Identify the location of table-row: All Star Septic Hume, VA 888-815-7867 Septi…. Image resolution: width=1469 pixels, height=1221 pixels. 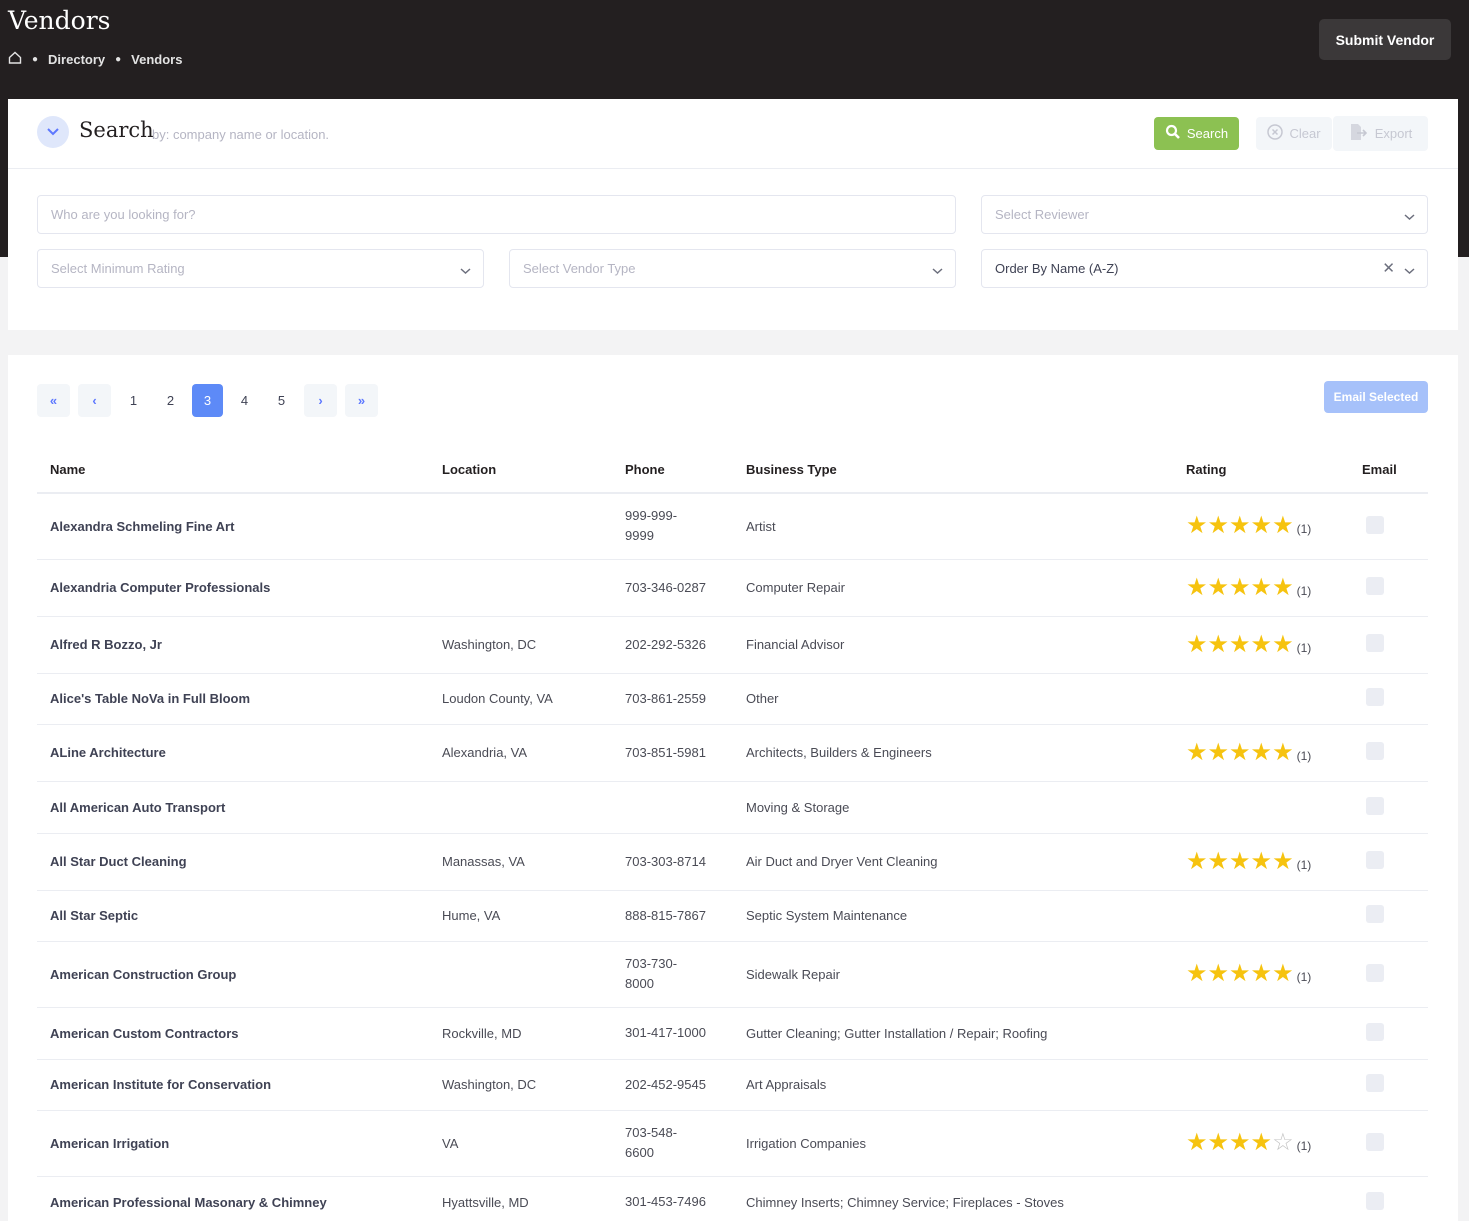
(732, 916).